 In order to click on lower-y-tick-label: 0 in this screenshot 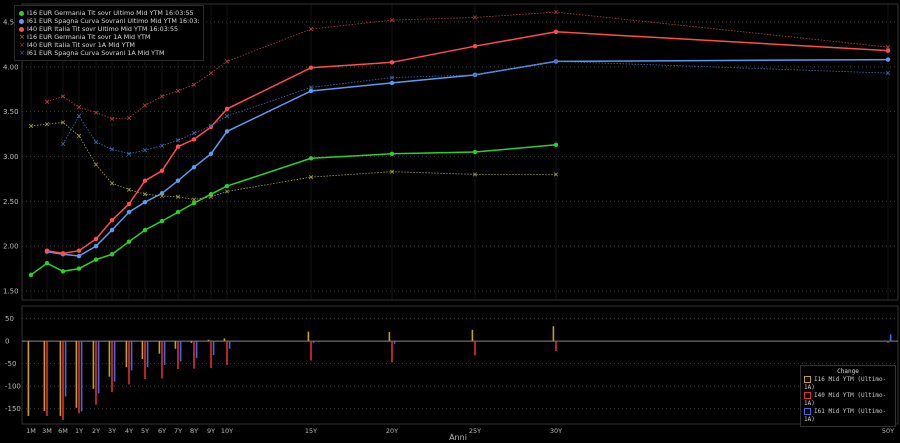, I will do `click(7, 342)`.